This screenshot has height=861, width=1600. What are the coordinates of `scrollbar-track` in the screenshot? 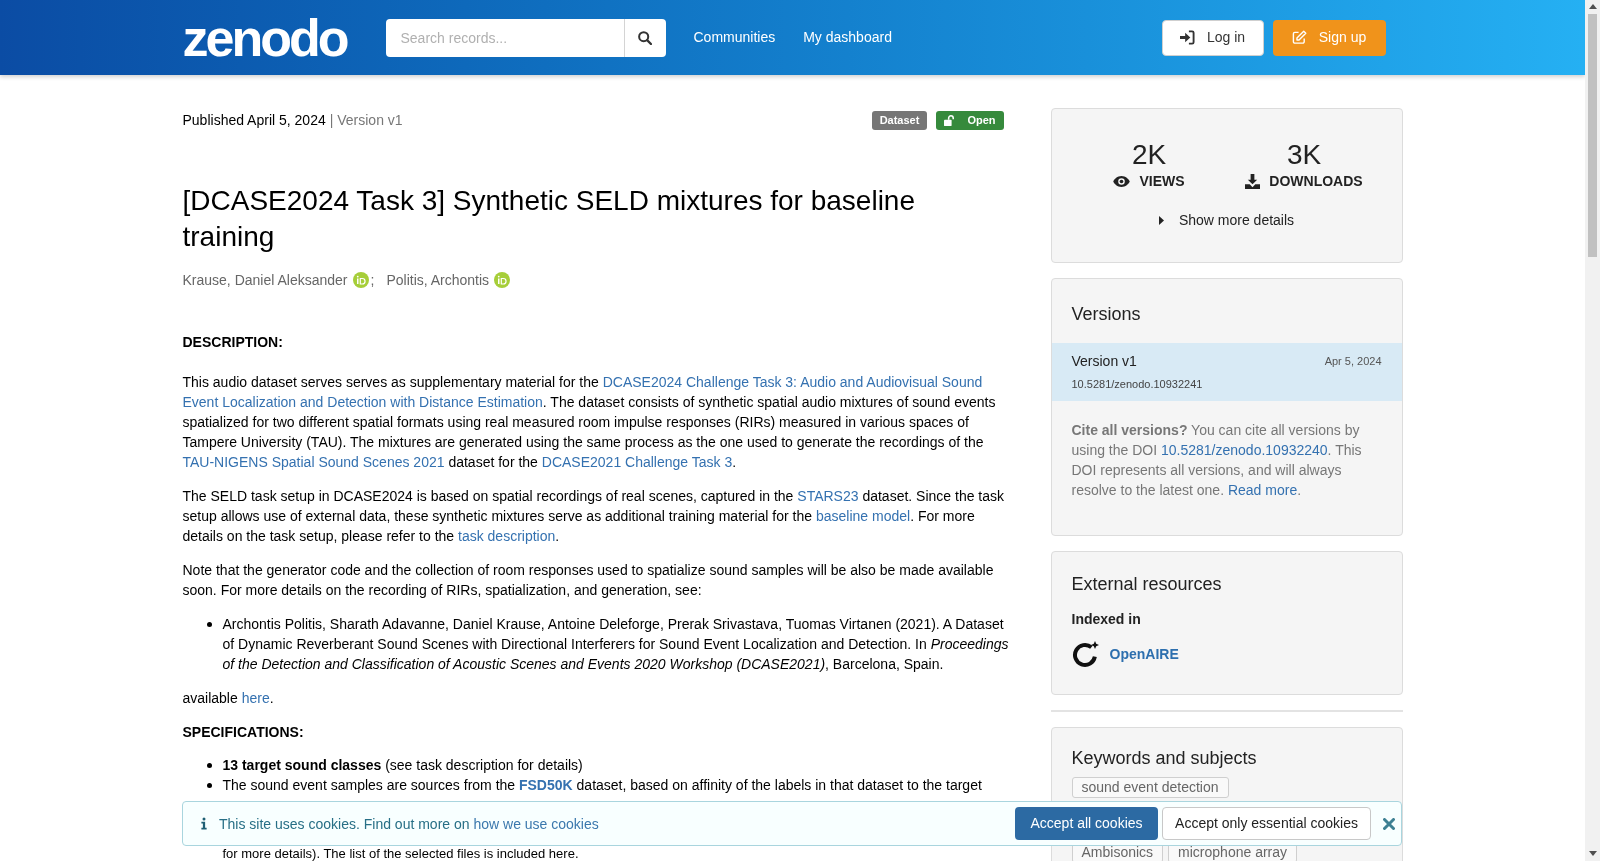 It's located at (1592, 430).